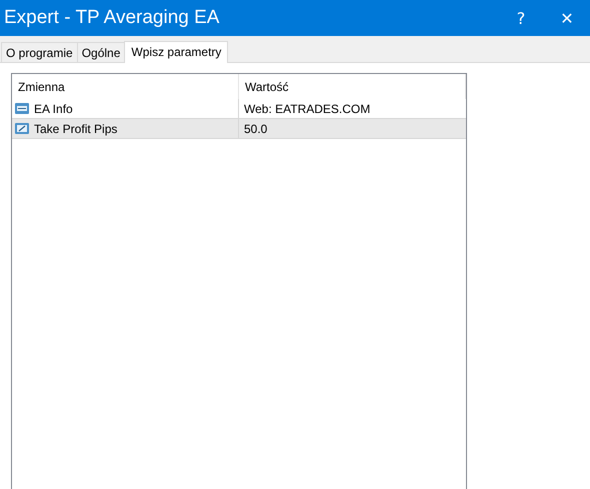 This screenshot has width=590, height=489. I want to click on tab: O programie, so click(39, 52).